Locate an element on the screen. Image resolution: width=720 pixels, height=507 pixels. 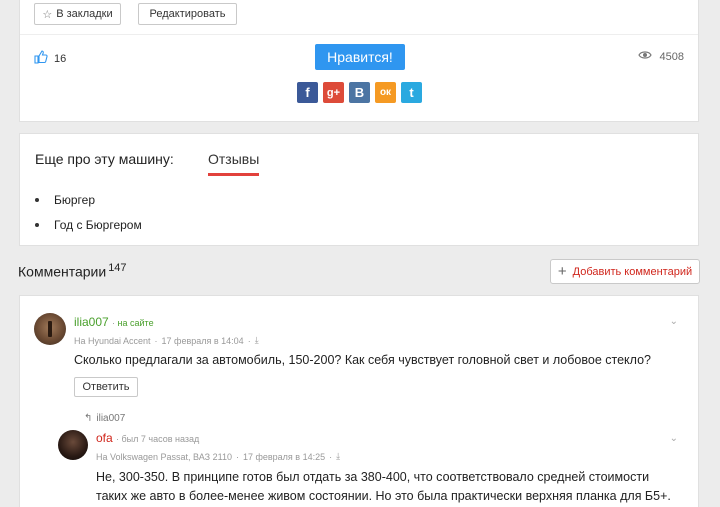
comments-count: 147 is located at coordinates (117, 268).